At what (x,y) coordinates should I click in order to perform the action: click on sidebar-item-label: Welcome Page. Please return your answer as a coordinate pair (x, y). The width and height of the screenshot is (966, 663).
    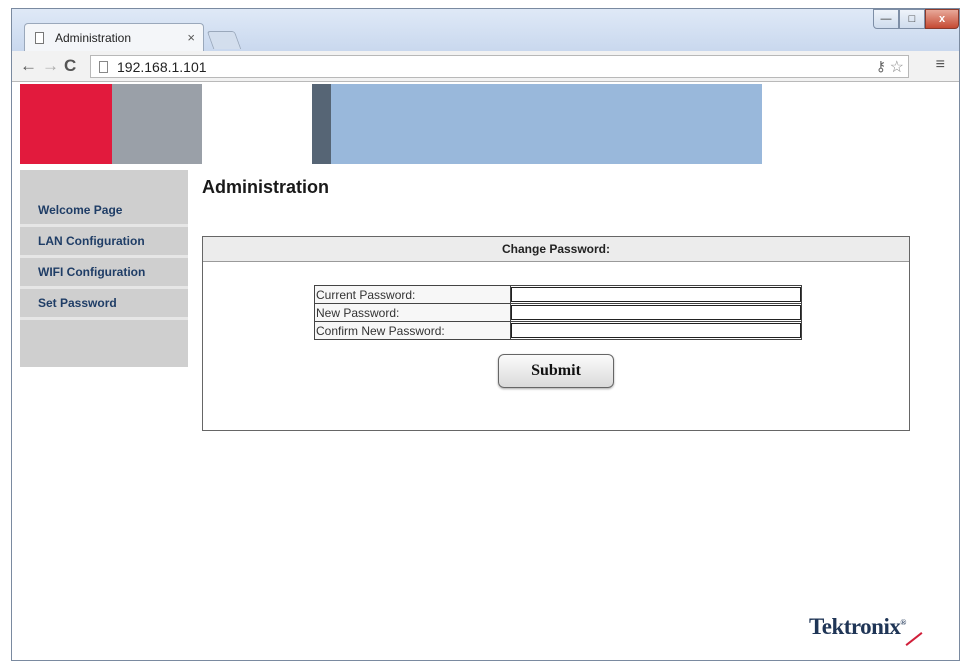
    Looking at the image, I should click on (80, 210).